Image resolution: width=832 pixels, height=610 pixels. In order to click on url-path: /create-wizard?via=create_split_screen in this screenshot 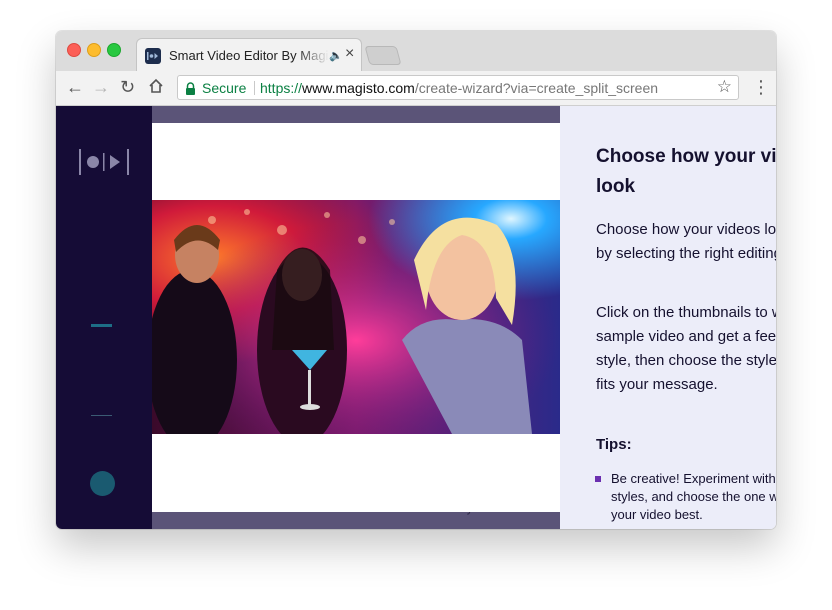, I will do `click(536, 88)`.